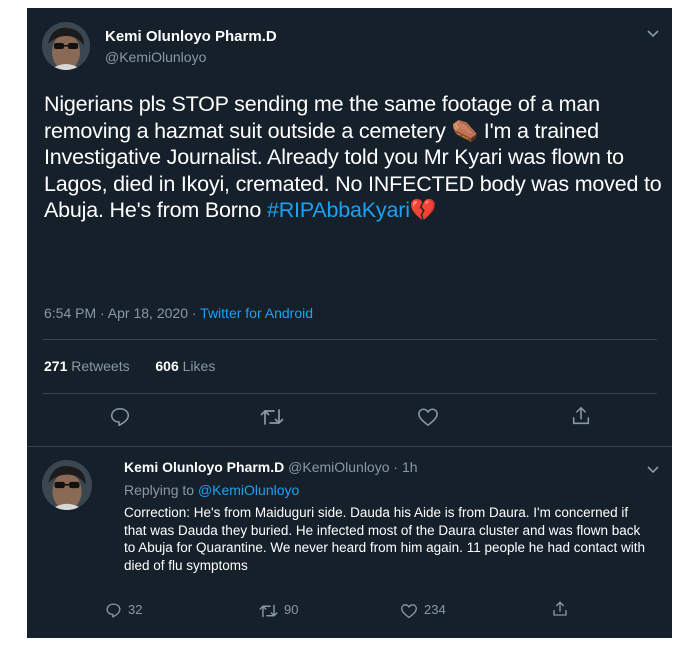  I want to click on retweet-count: 90, so click(291, 609).